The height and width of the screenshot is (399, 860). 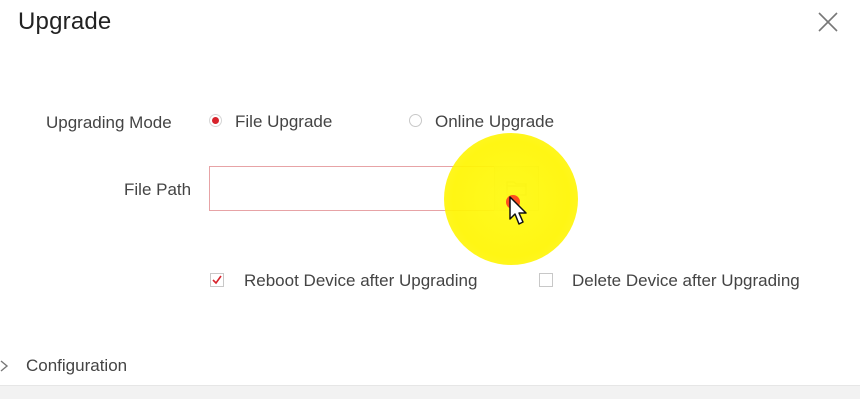 What do you see at coordinates (109, 122) in the screenshot?
I see `upgrading-mode-label: Upgrading Mode` at bounding box center [109, 122].